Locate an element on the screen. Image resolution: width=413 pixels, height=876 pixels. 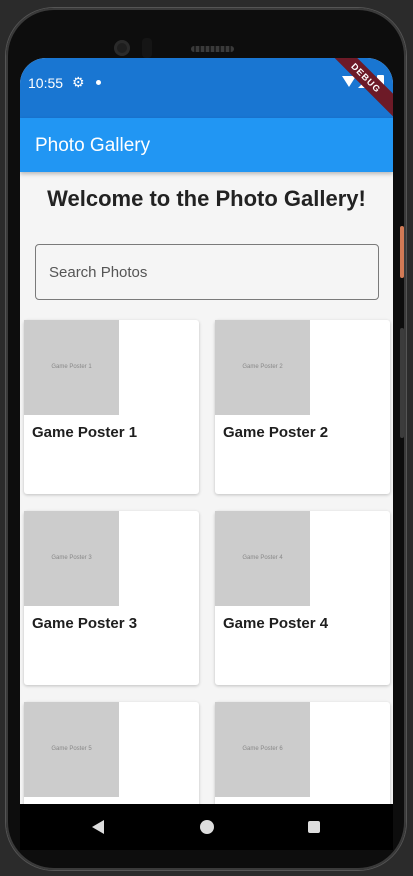
photo-card: Game Poster 1 Game Poster 1 is located at coordinates (111, 407).